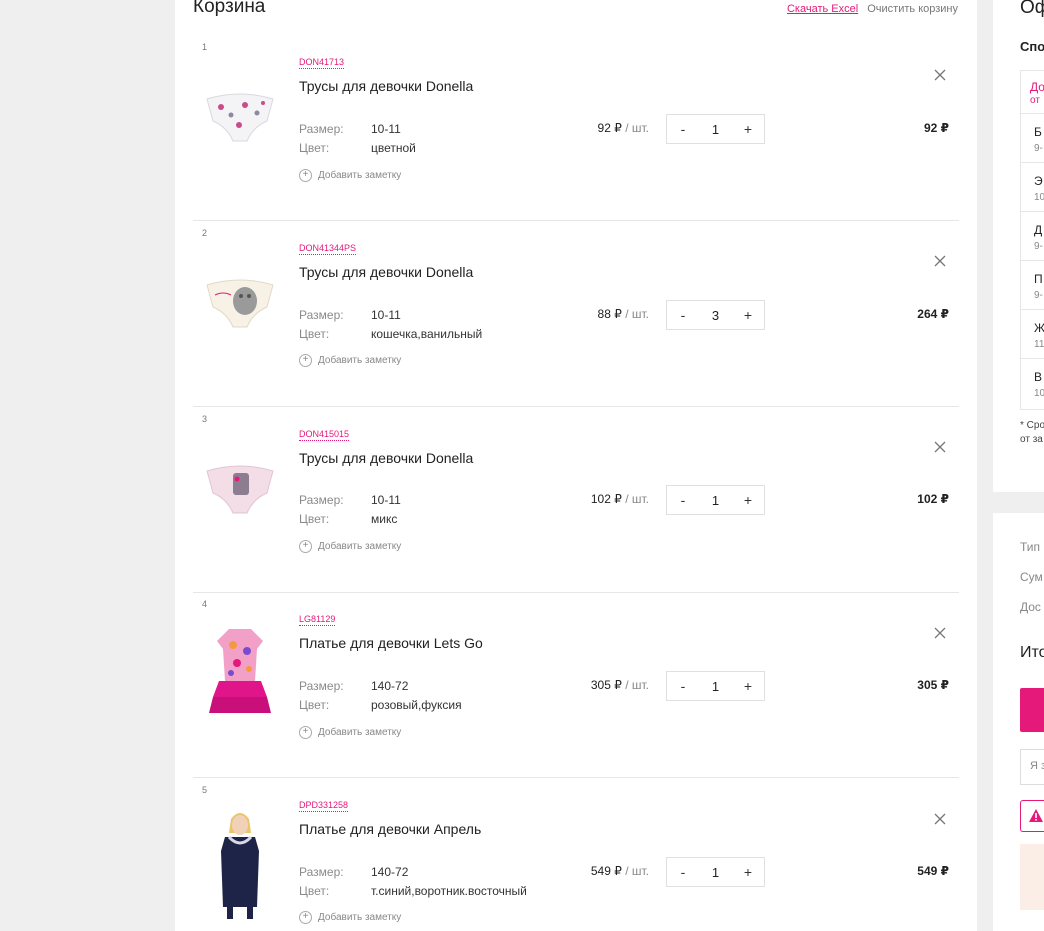 The width and height of the screenshot is (1044, 931). I want to click on payment-type-label: Тип, so click(1030, 547).